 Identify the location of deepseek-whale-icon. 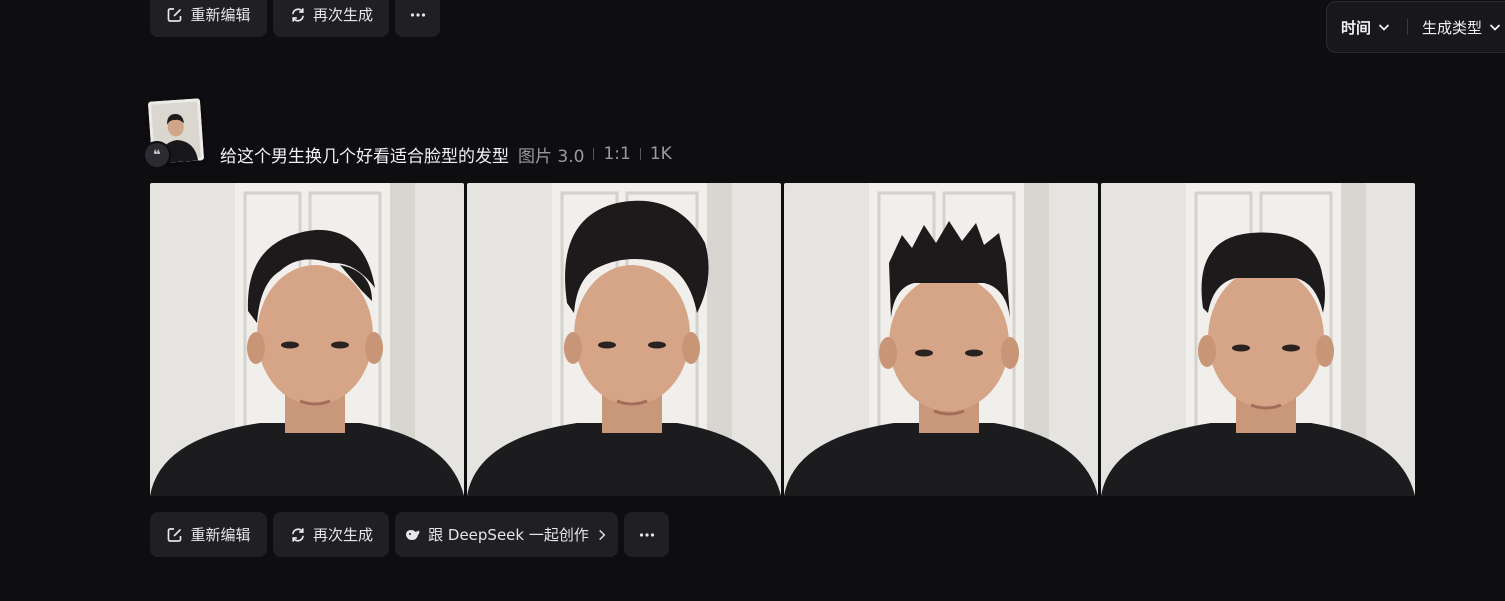
(413, 534).